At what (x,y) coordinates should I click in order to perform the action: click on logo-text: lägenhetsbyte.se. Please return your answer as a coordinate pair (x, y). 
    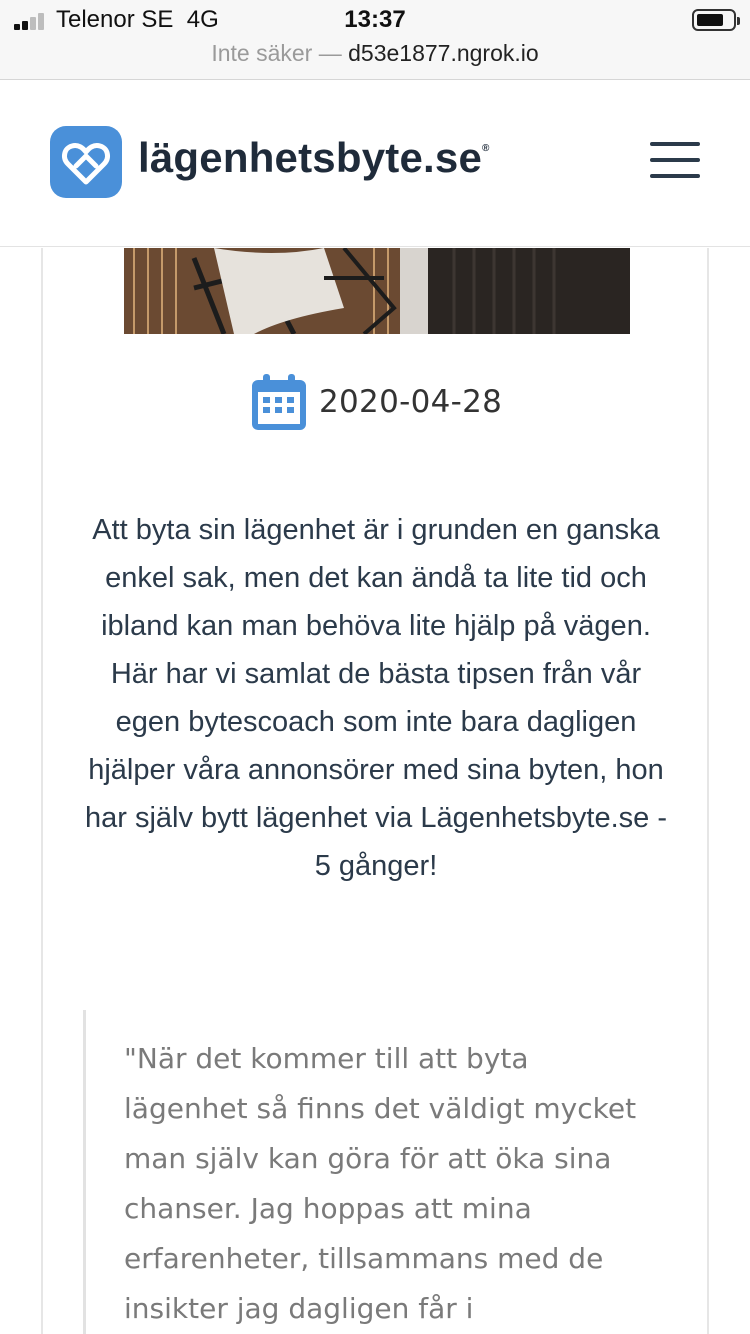
    Looking at the image, I should click on (310, 157).